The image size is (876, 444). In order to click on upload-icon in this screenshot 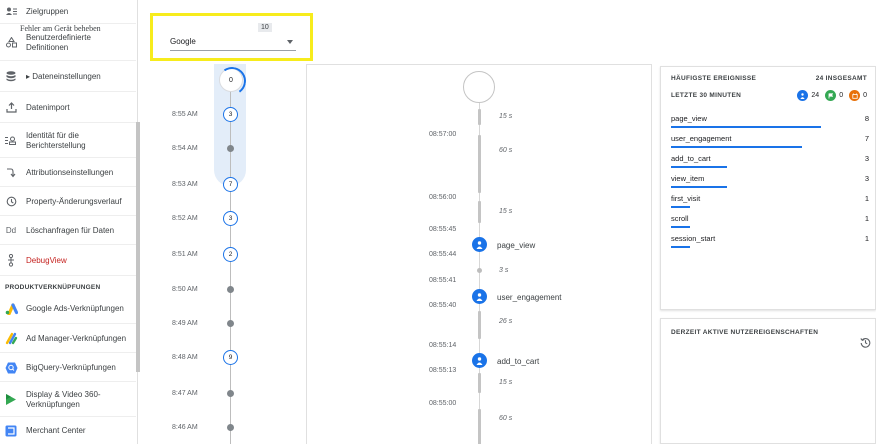, I will do `click(11, 107)`.